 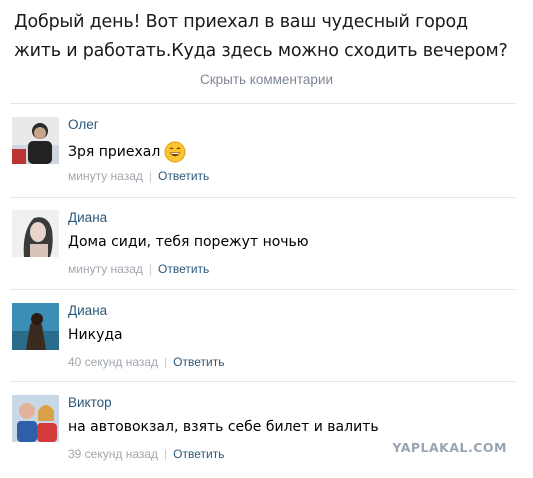 What do you see at coordinates (449, 447) in the screenshot?
I see `watermark: YAPLAKAL.COM` at bounding box center [449, 447].